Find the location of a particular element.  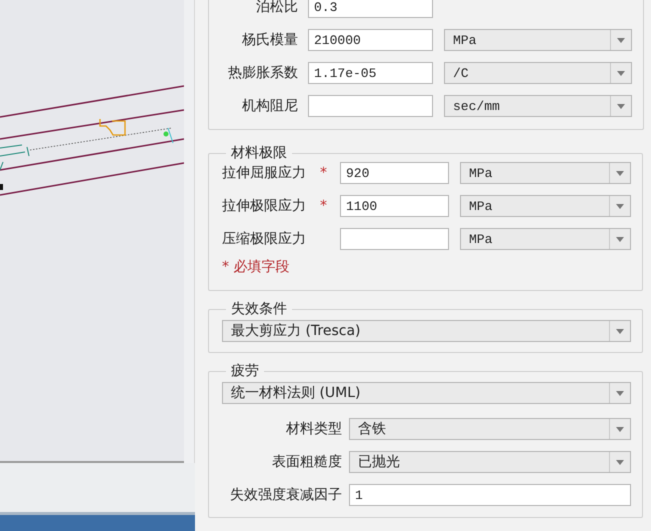

value-dropdown: 已抛光 is located at coordinates (490, 462).